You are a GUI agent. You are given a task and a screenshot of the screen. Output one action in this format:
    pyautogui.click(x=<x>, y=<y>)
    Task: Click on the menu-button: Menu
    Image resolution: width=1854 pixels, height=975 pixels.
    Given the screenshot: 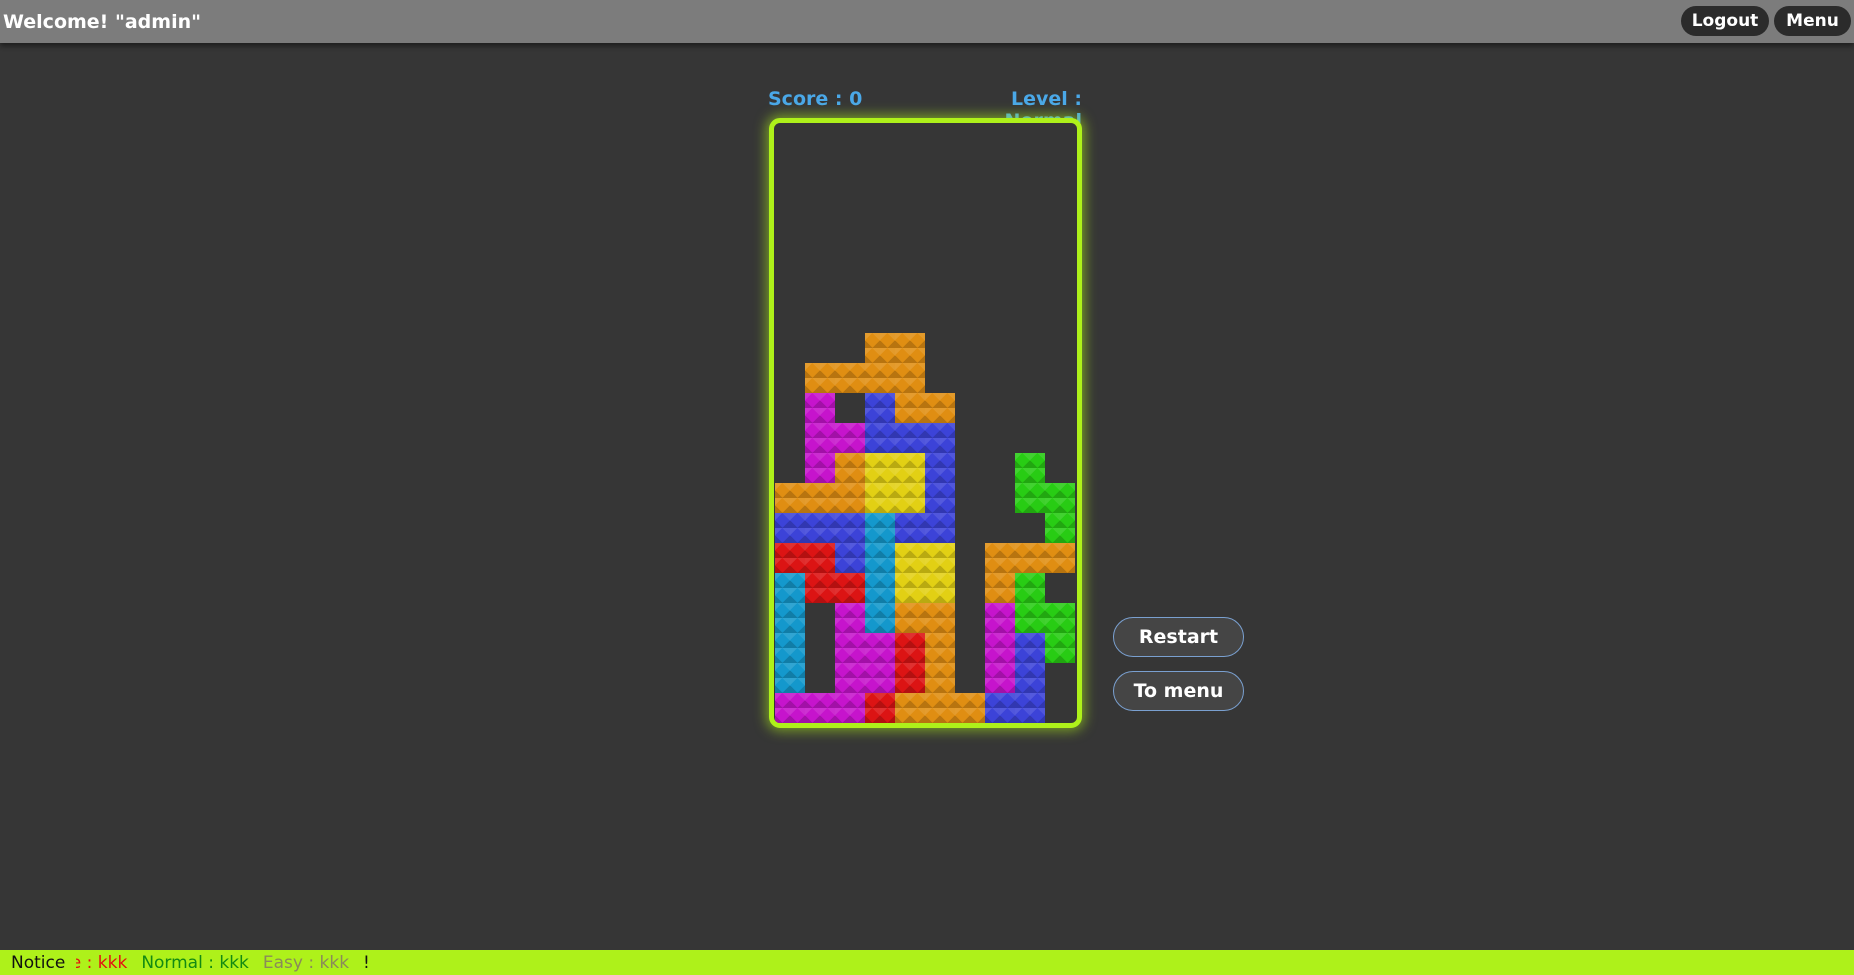 What is the action you would take?
    pyautogui.click(x=1812, y=21)
    